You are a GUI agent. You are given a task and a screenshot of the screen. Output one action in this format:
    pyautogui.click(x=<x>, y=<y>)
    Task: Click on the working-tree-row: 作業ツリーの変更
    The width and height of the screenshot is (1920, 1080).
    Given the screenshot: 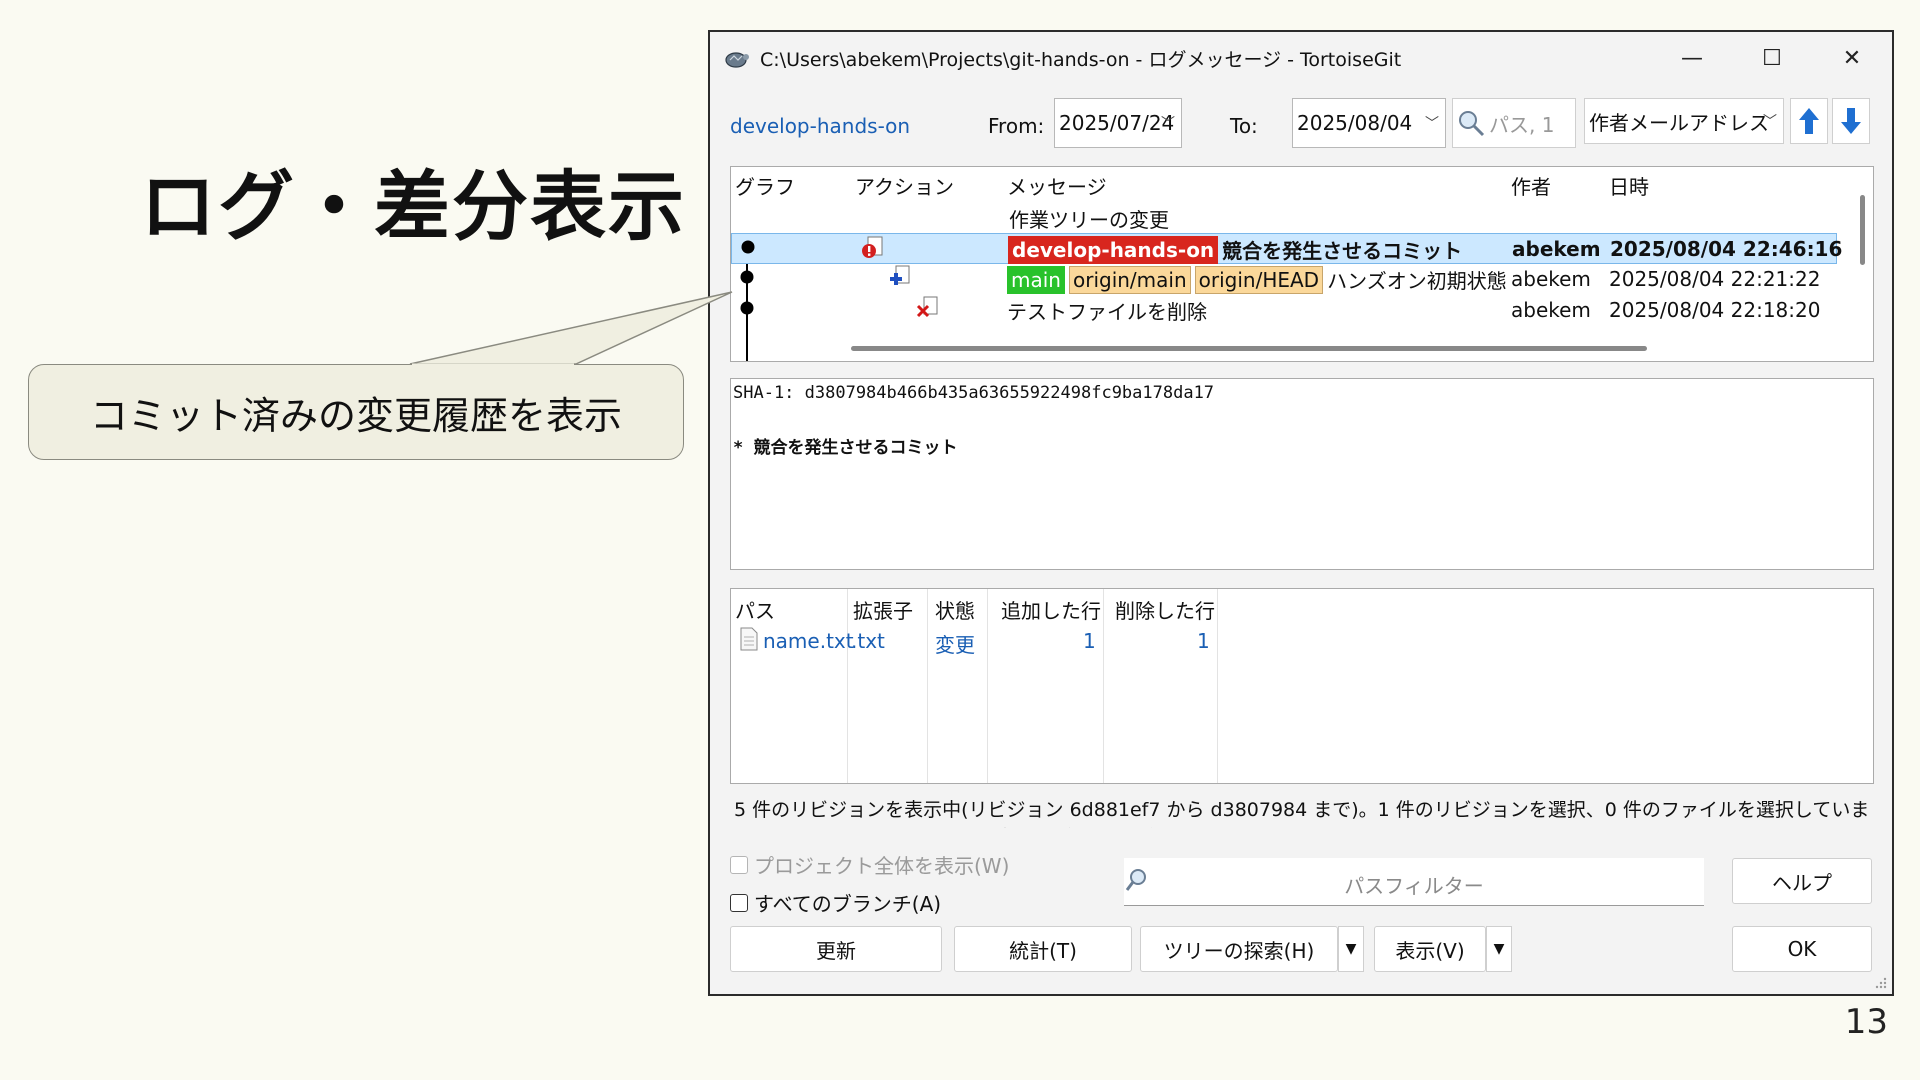 What is the action you would take?
    pyautogui.click(x=1284, y=216)
    